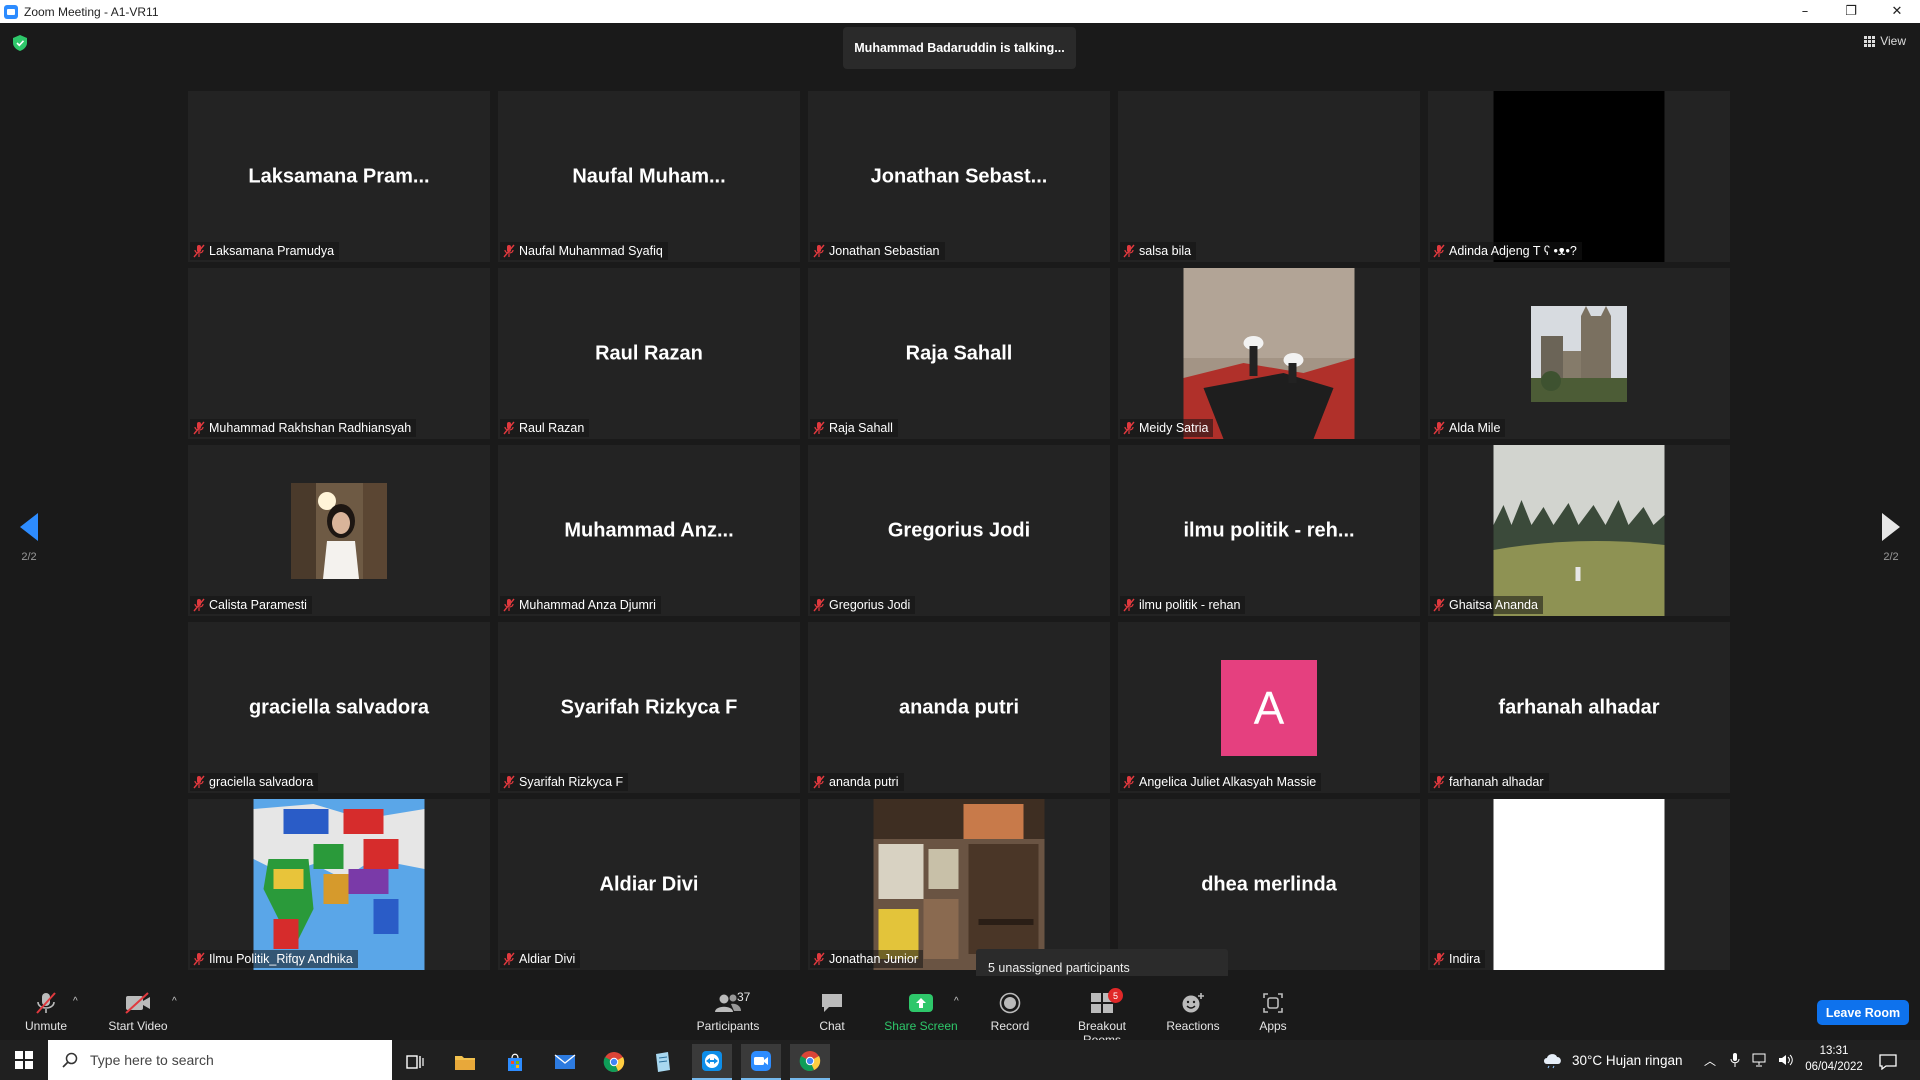  What do you see at coordinates (959, 353) in the screenshot?
I see `participant-tile: Raja Sahall Raja Sahall` at bounding box center [959, 353].